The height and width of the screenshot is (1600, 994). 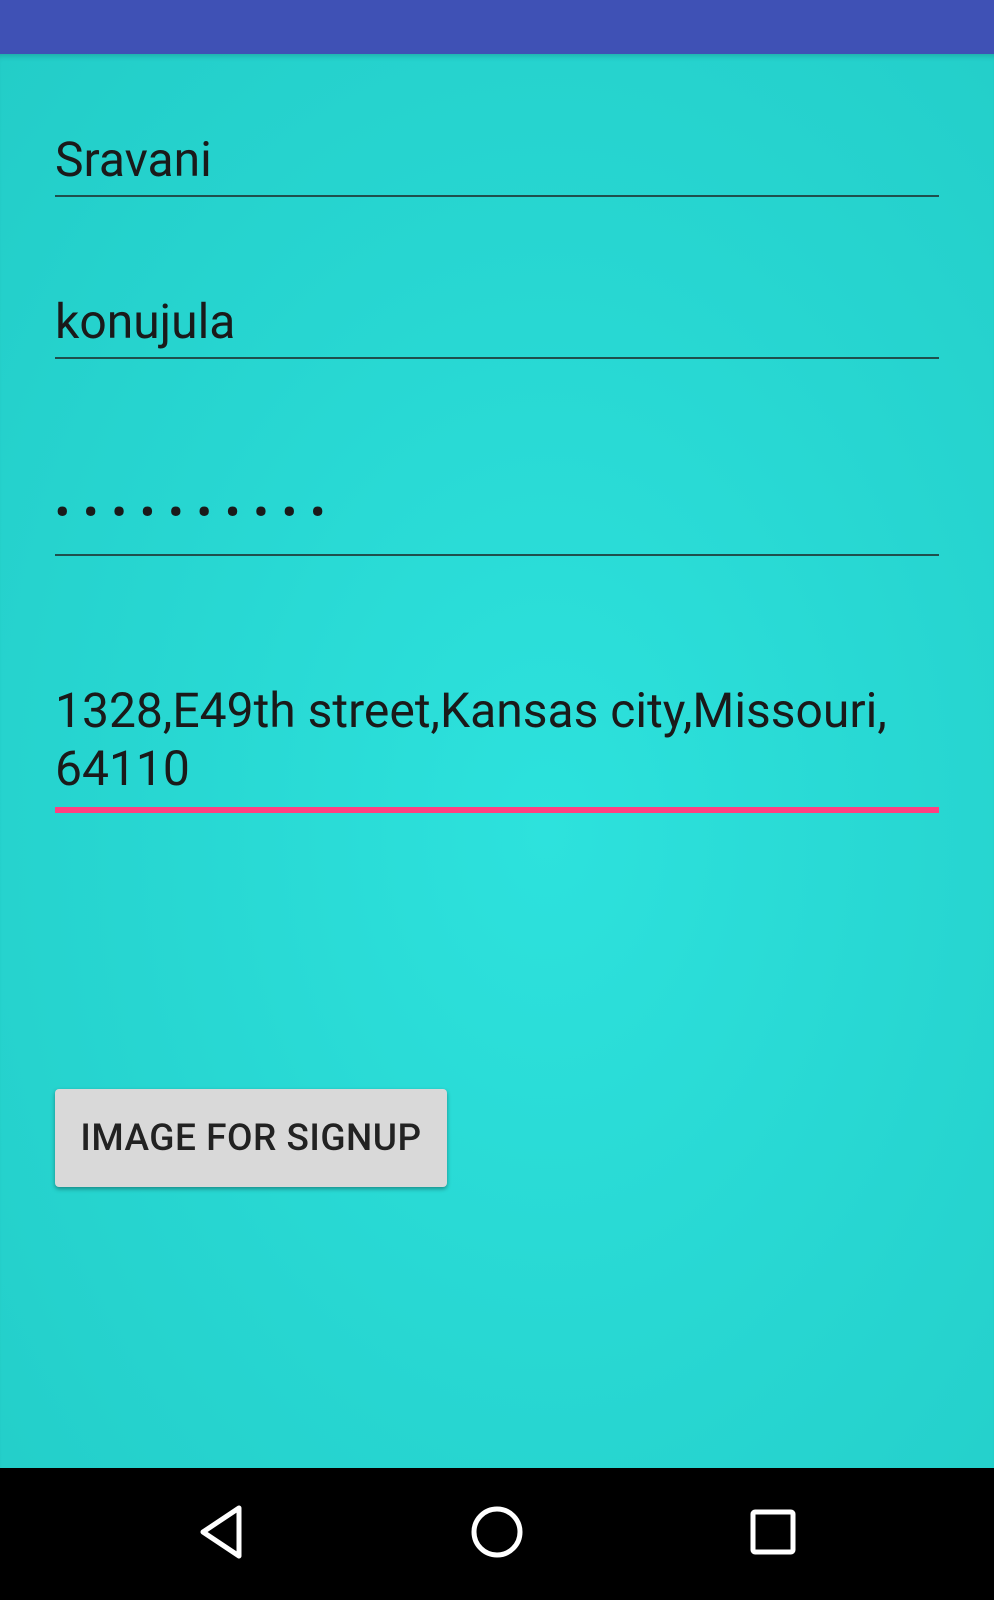 I want to click on back-button, so click(x=221, y=1534).